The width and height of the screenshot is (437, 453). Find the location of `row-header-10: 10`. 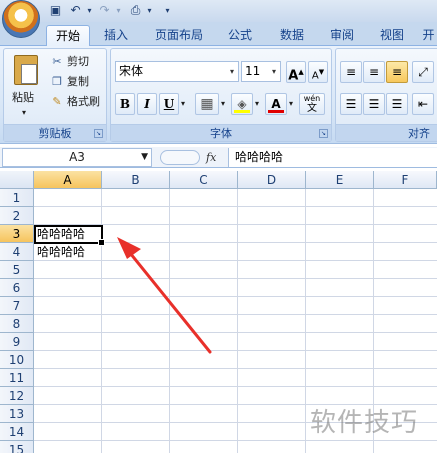

row-header-10: 10 is located at coordinates (17, 360).